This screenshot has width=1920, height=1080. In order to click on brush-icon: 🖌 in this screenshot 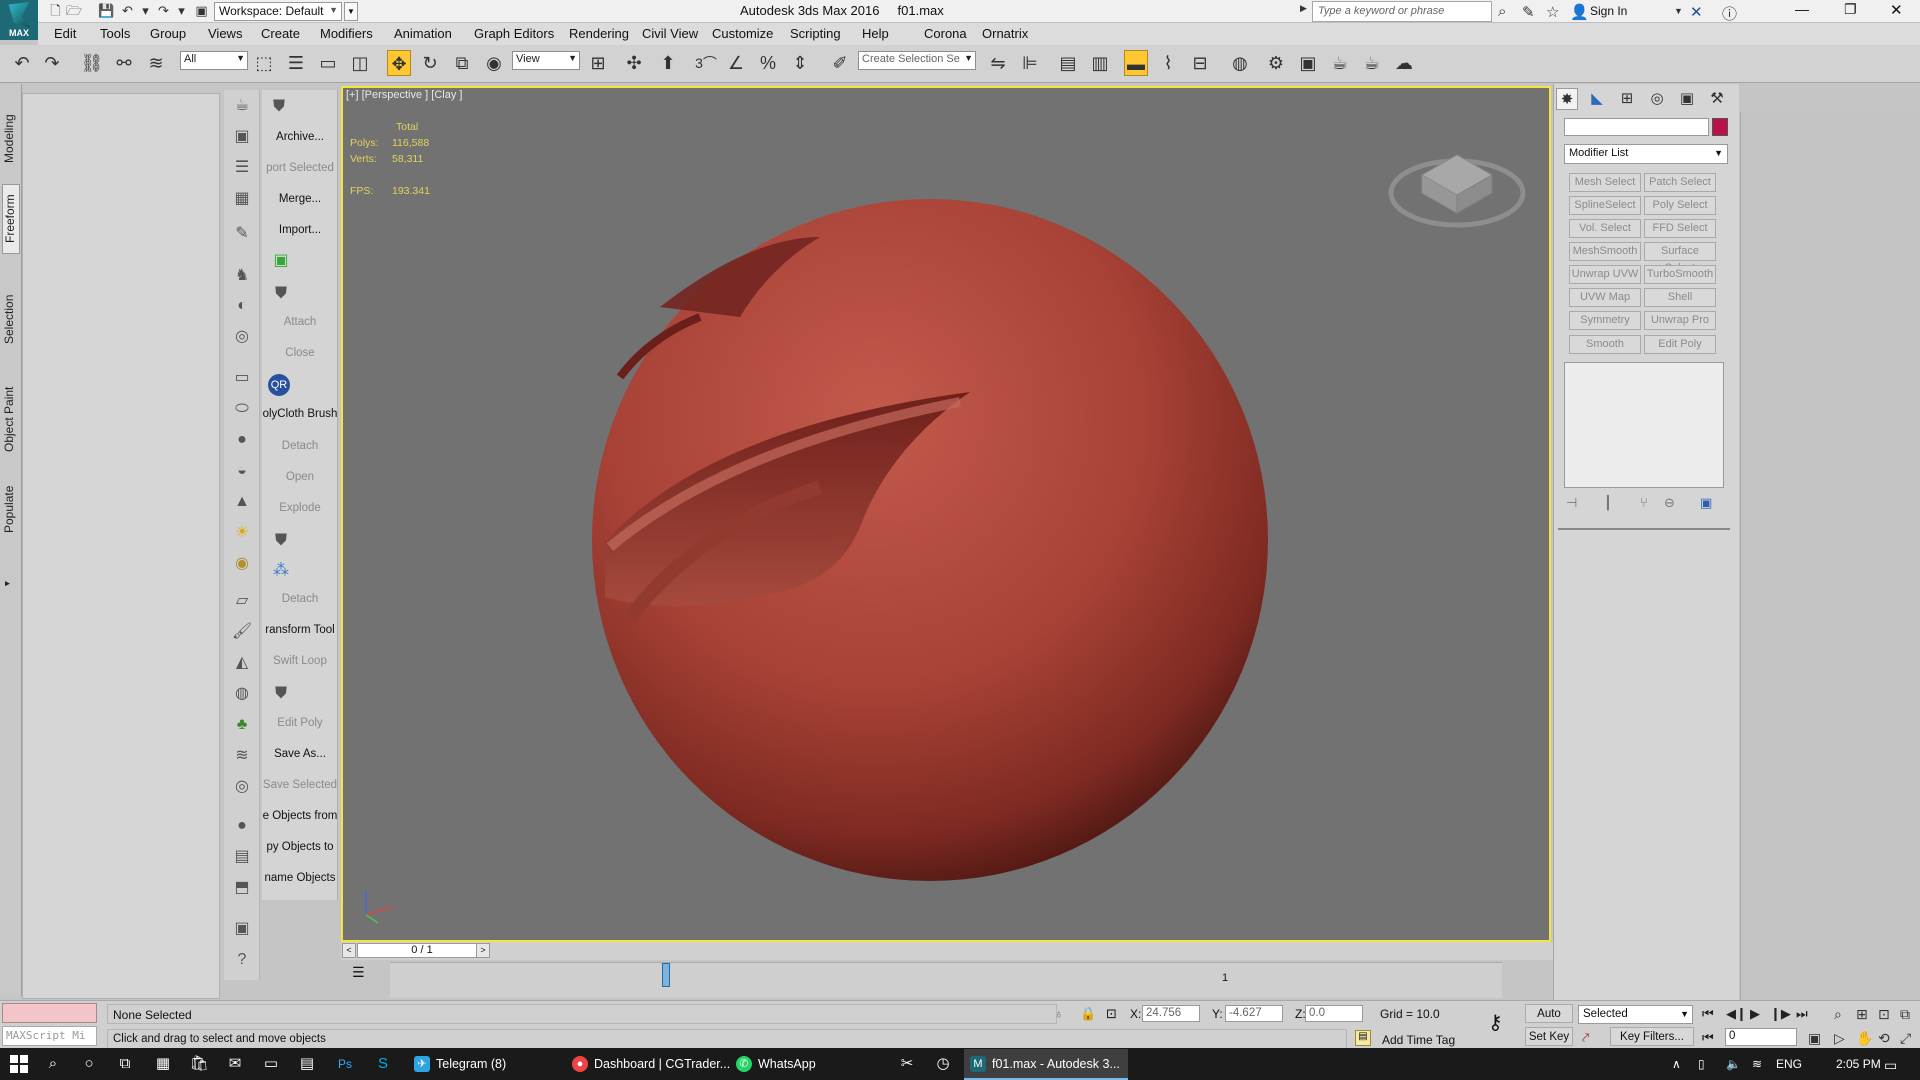, I will do `click(242, 632)`.